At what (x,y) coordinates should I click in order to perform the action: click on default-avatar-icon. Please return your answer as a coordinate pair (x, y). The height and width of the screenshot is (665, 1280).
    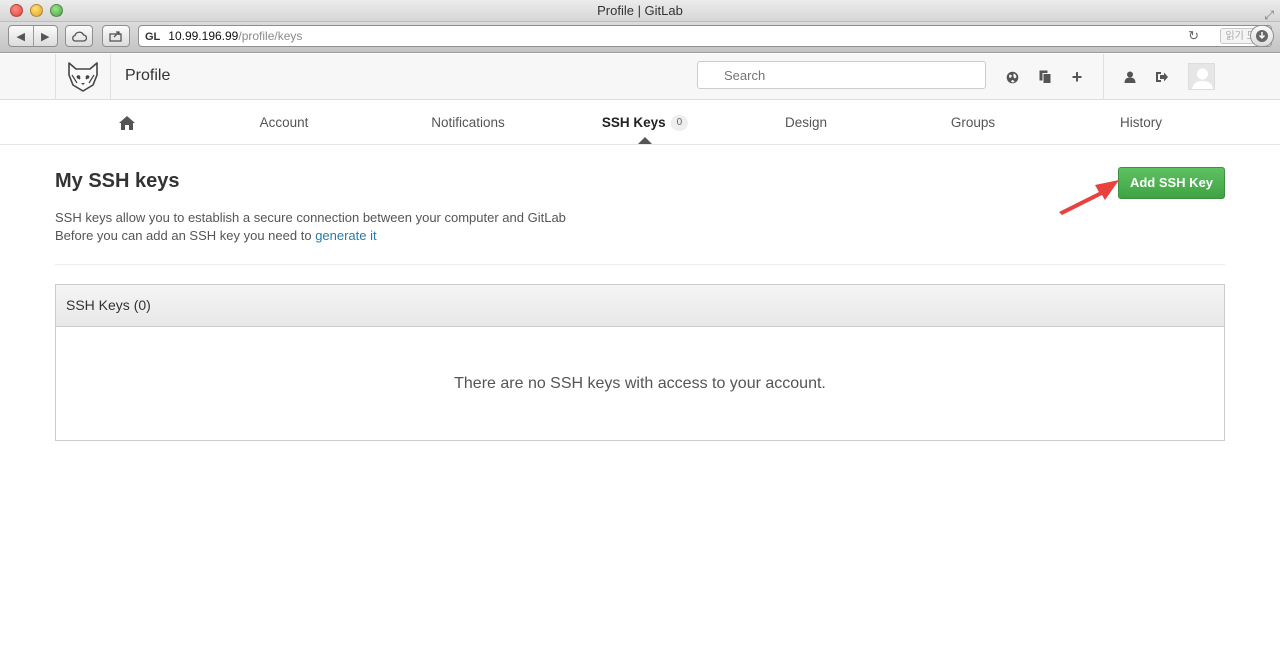
    Looking at the image, I should click on (1202, 78).